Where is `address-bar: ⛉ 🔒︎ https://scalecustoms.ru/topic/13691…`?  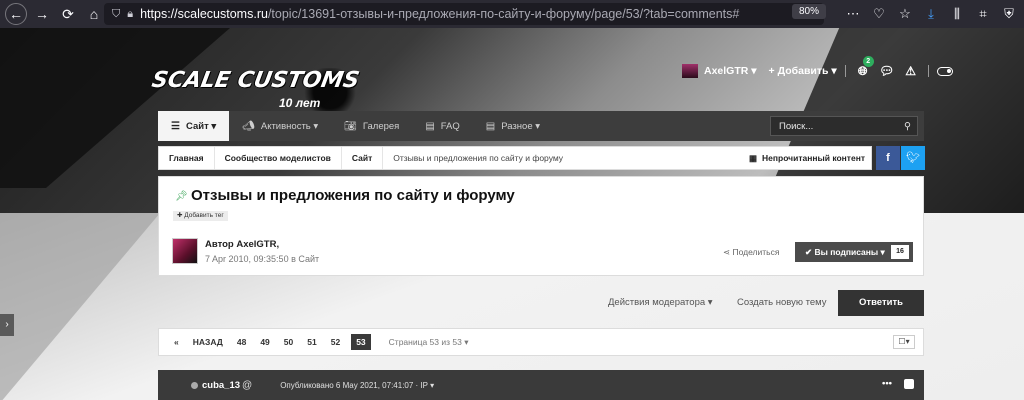 address-bar: ⛉ 🔒︎ https://scalecustoms.ru/topic/13691… is located at coordinates (464, 14).